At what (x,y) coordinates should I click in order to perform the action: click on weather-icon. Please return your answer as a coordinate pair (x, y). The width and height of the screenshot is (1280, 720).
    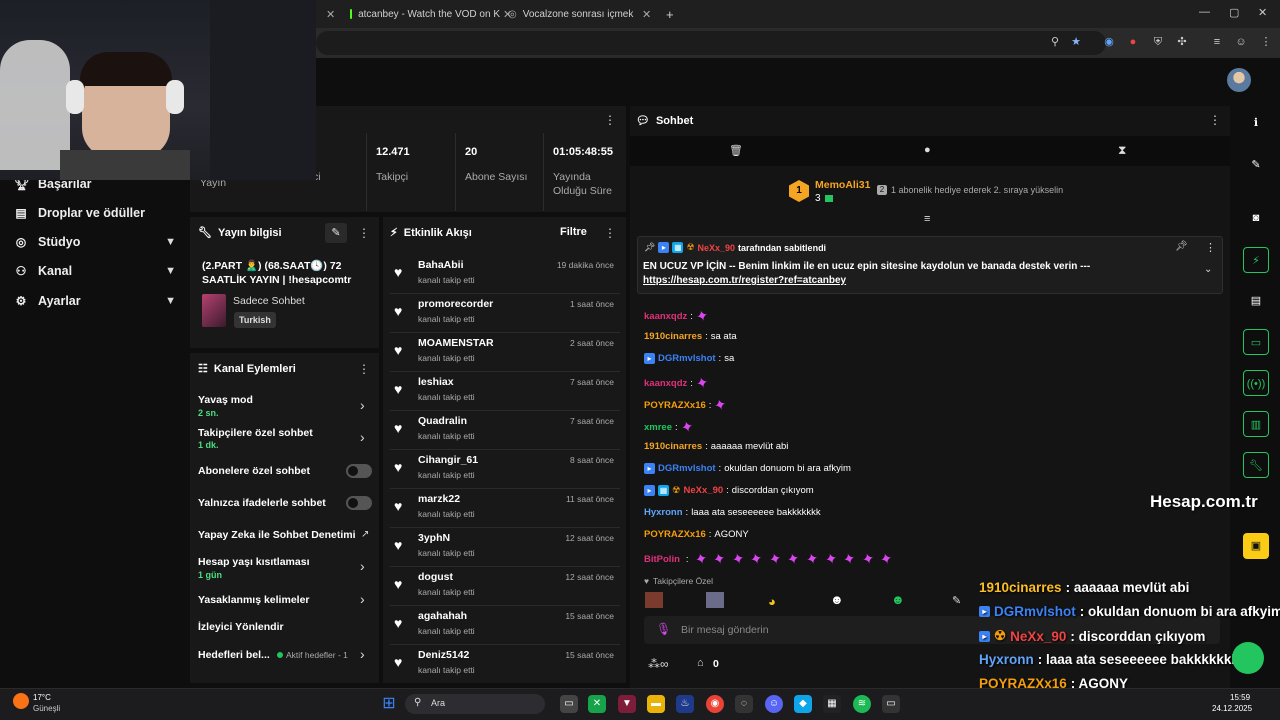
    Looking at the image, I should click on (21, 701).